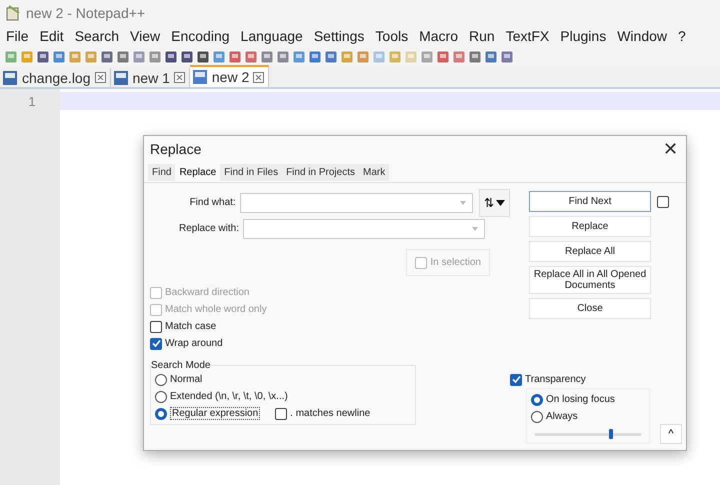 Image resolution: width=720 pixels, height=485 pixels. What do you see at coordinates (590, 251) in the screenshot?
I see `dialog-button: Replace All` at bounding box center [590, 251].